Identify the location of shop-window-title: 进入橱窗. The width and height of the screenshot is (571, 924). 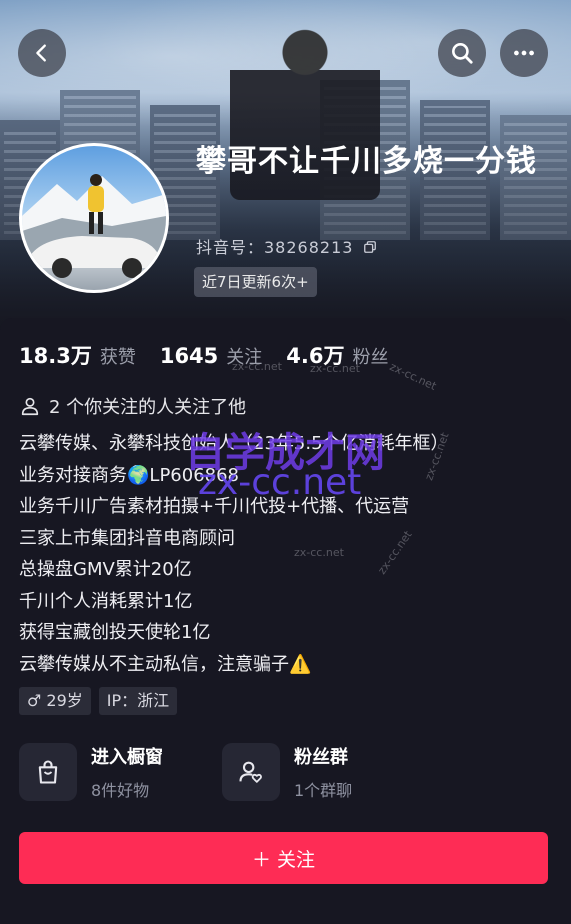
(127, 757).